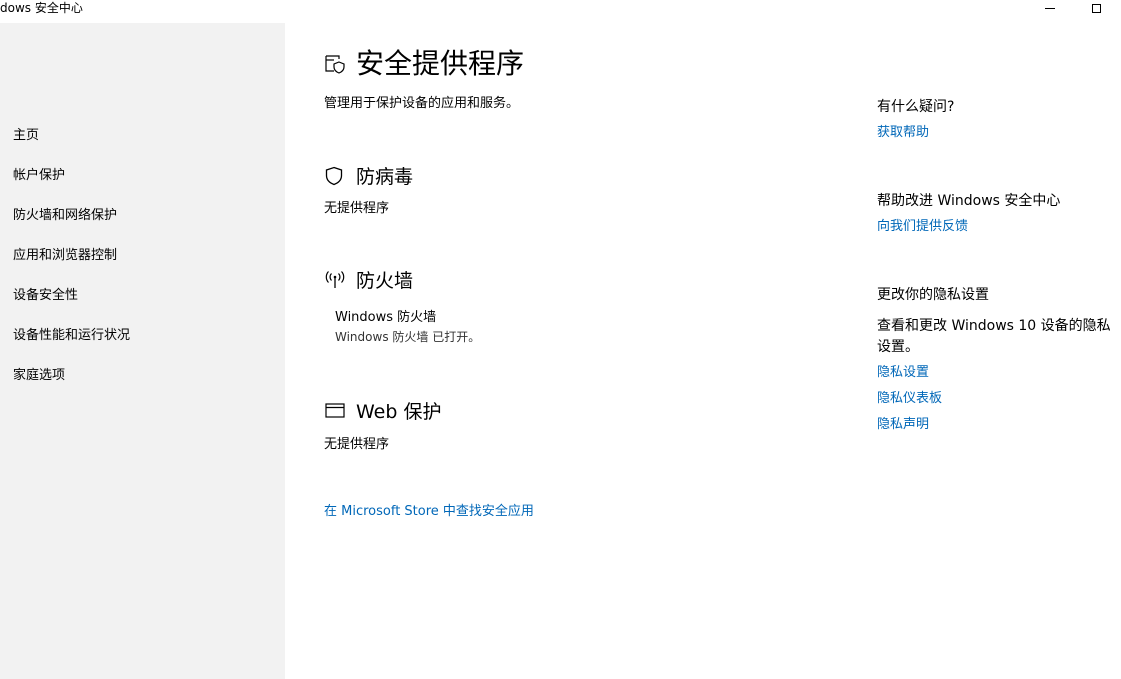 This screenshot has height=679, width=1121. I want to click on web-protection-status: 无提供程序, so click(357, 444).